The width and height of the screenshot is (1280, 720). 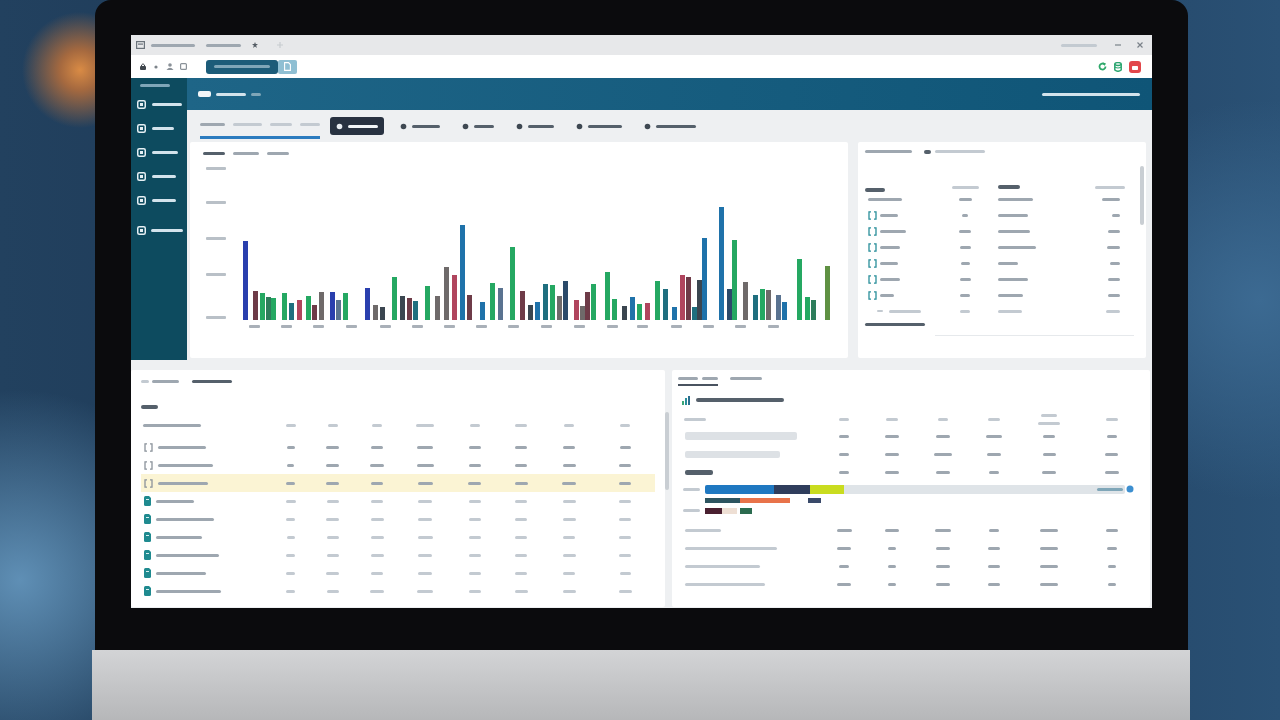 I want to click on refresh-icon, so click(x=1102, y=66).